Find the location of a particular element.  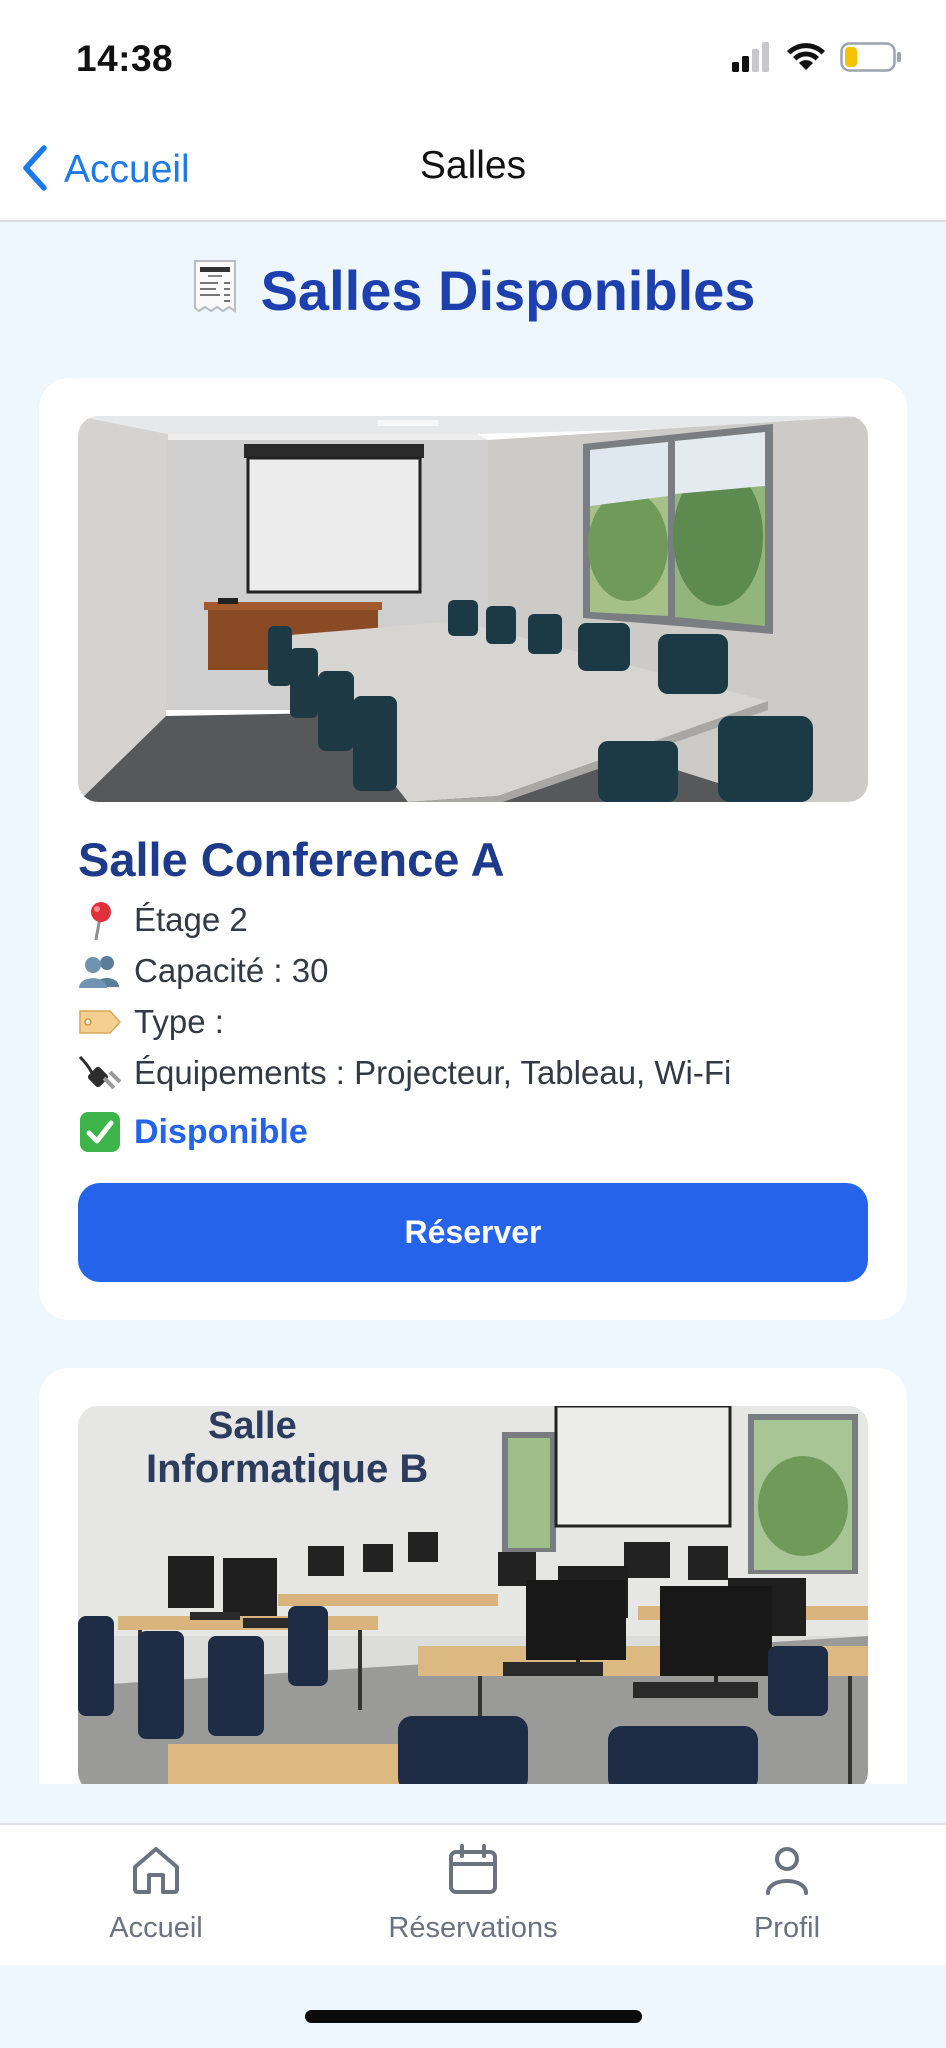

room-type: Type : is located at coordinates (151, 1022).